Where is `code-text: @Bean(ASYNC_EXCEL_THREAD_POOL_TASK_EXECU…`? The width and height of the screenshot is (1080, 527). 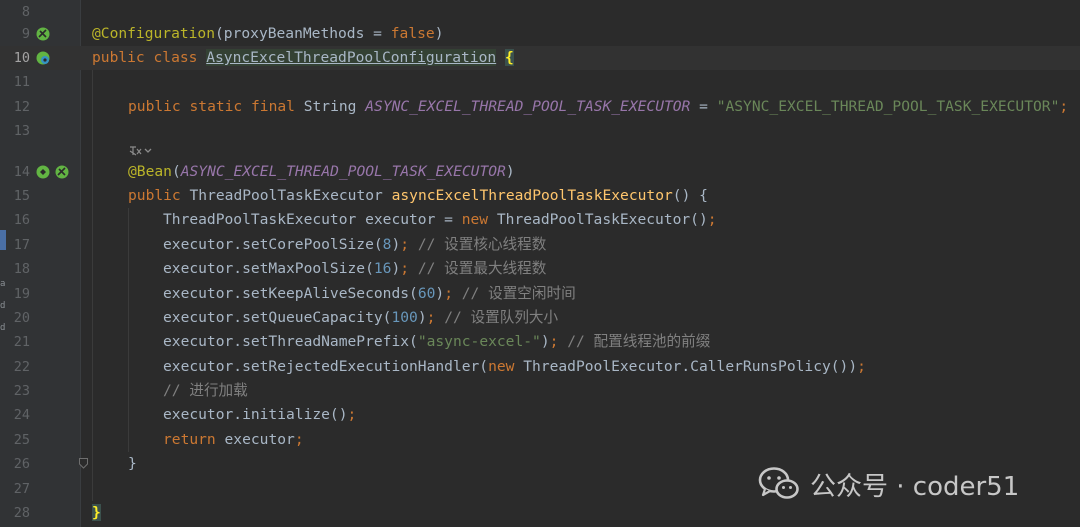 code-text: @Bean(ASYNC_EXCEL_THREAD_POOL_TASK_EXECU… is located at coordinates (321, 171).